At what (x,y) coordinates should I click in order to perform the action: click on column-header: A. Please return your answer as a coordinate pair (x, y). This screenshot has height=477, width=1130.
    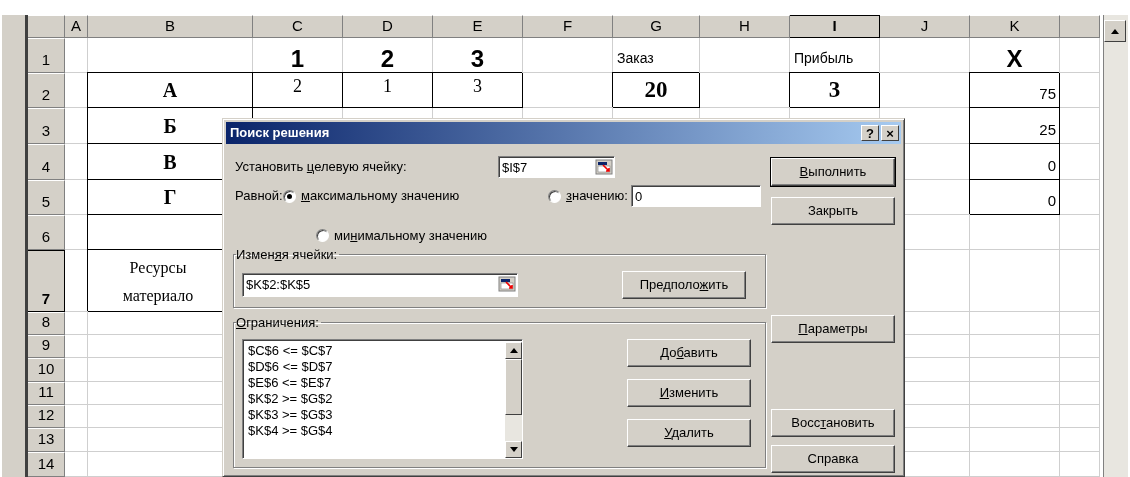
    Looking at the image, I should click on (76, 26).